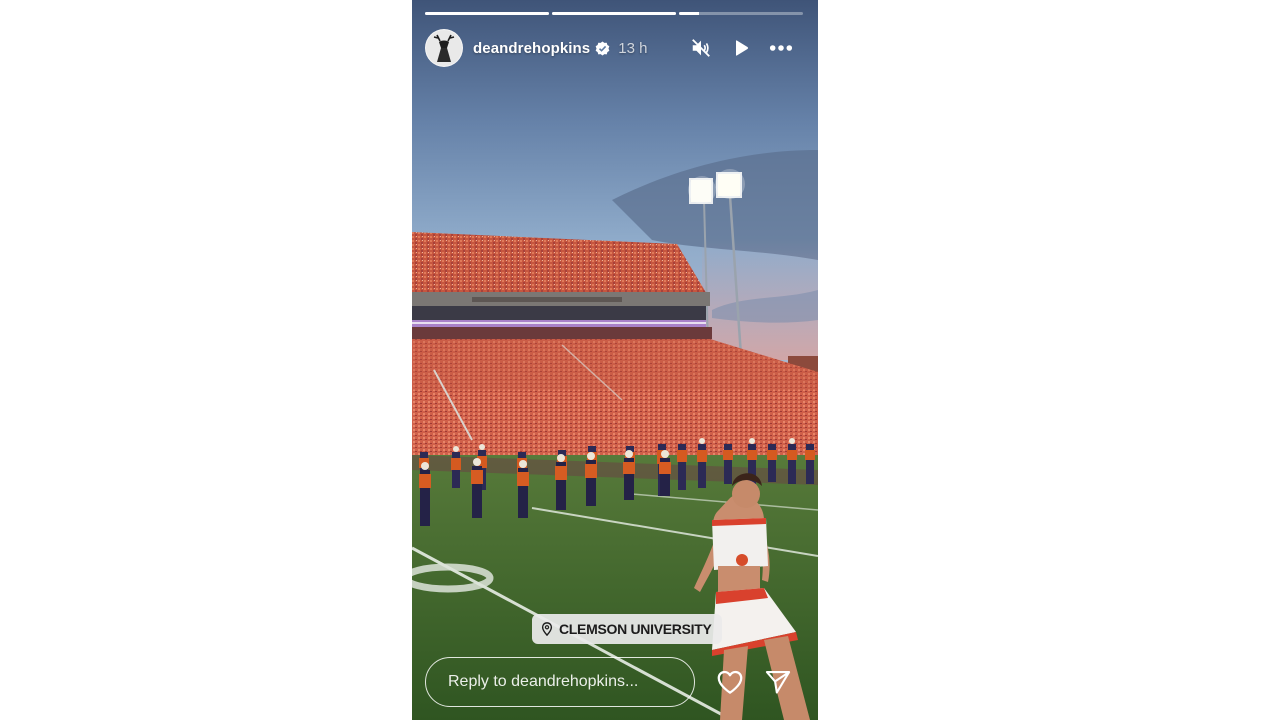 This screenshot has height=720, width=1280. I want to click on reply-input, so click(560, 682).